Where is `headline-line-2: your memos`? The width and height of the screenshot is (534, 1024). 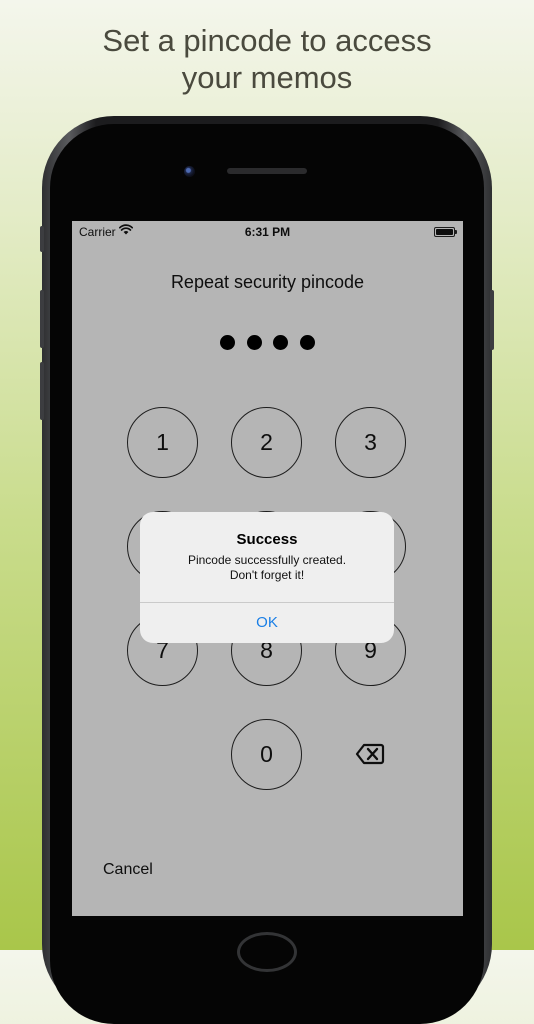
headline-line-2: your memos is located at coordinates (267, 77).